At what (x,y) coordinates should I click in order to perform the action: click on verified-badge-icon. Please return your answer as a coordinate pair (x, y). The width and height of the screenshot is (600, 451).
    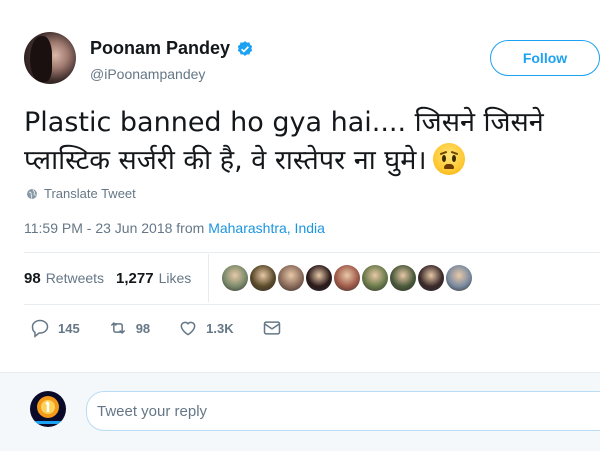
    Looking at the image, I should click on (245, 48).